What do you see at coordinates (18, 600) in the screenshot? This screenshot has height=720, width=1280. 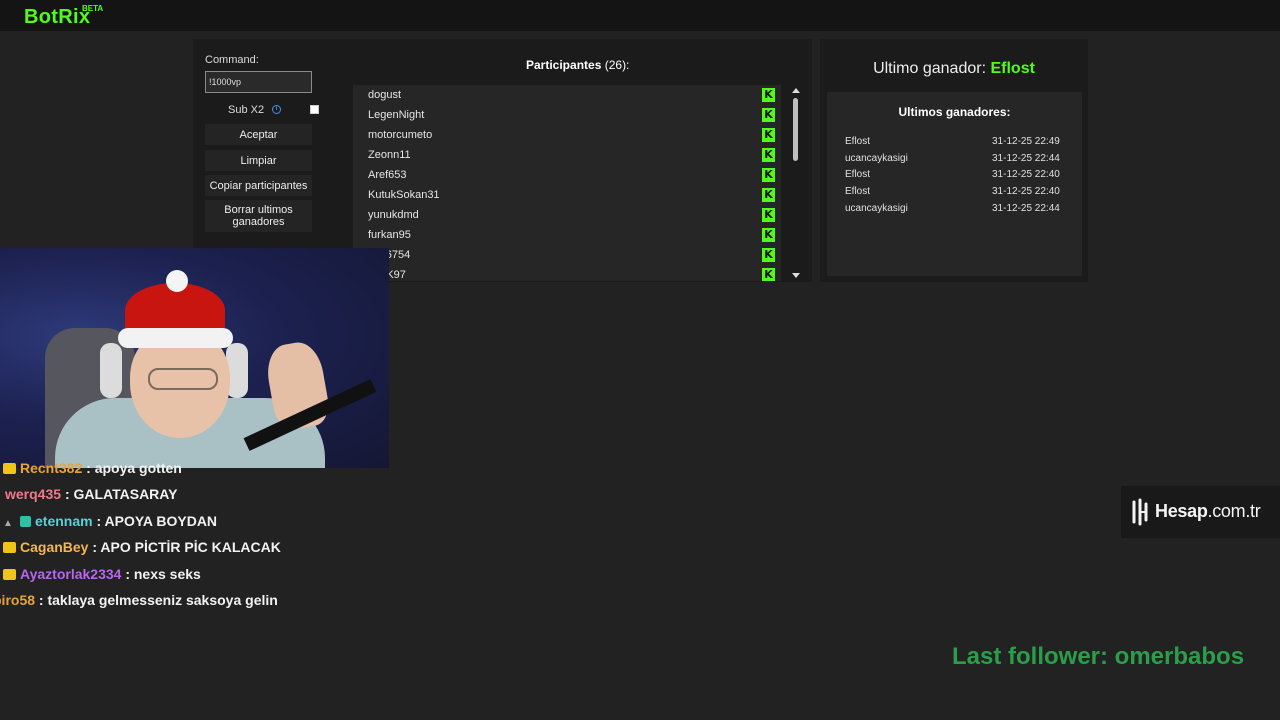 I see `chat-username: biro58` at bounding box center [18, 600].